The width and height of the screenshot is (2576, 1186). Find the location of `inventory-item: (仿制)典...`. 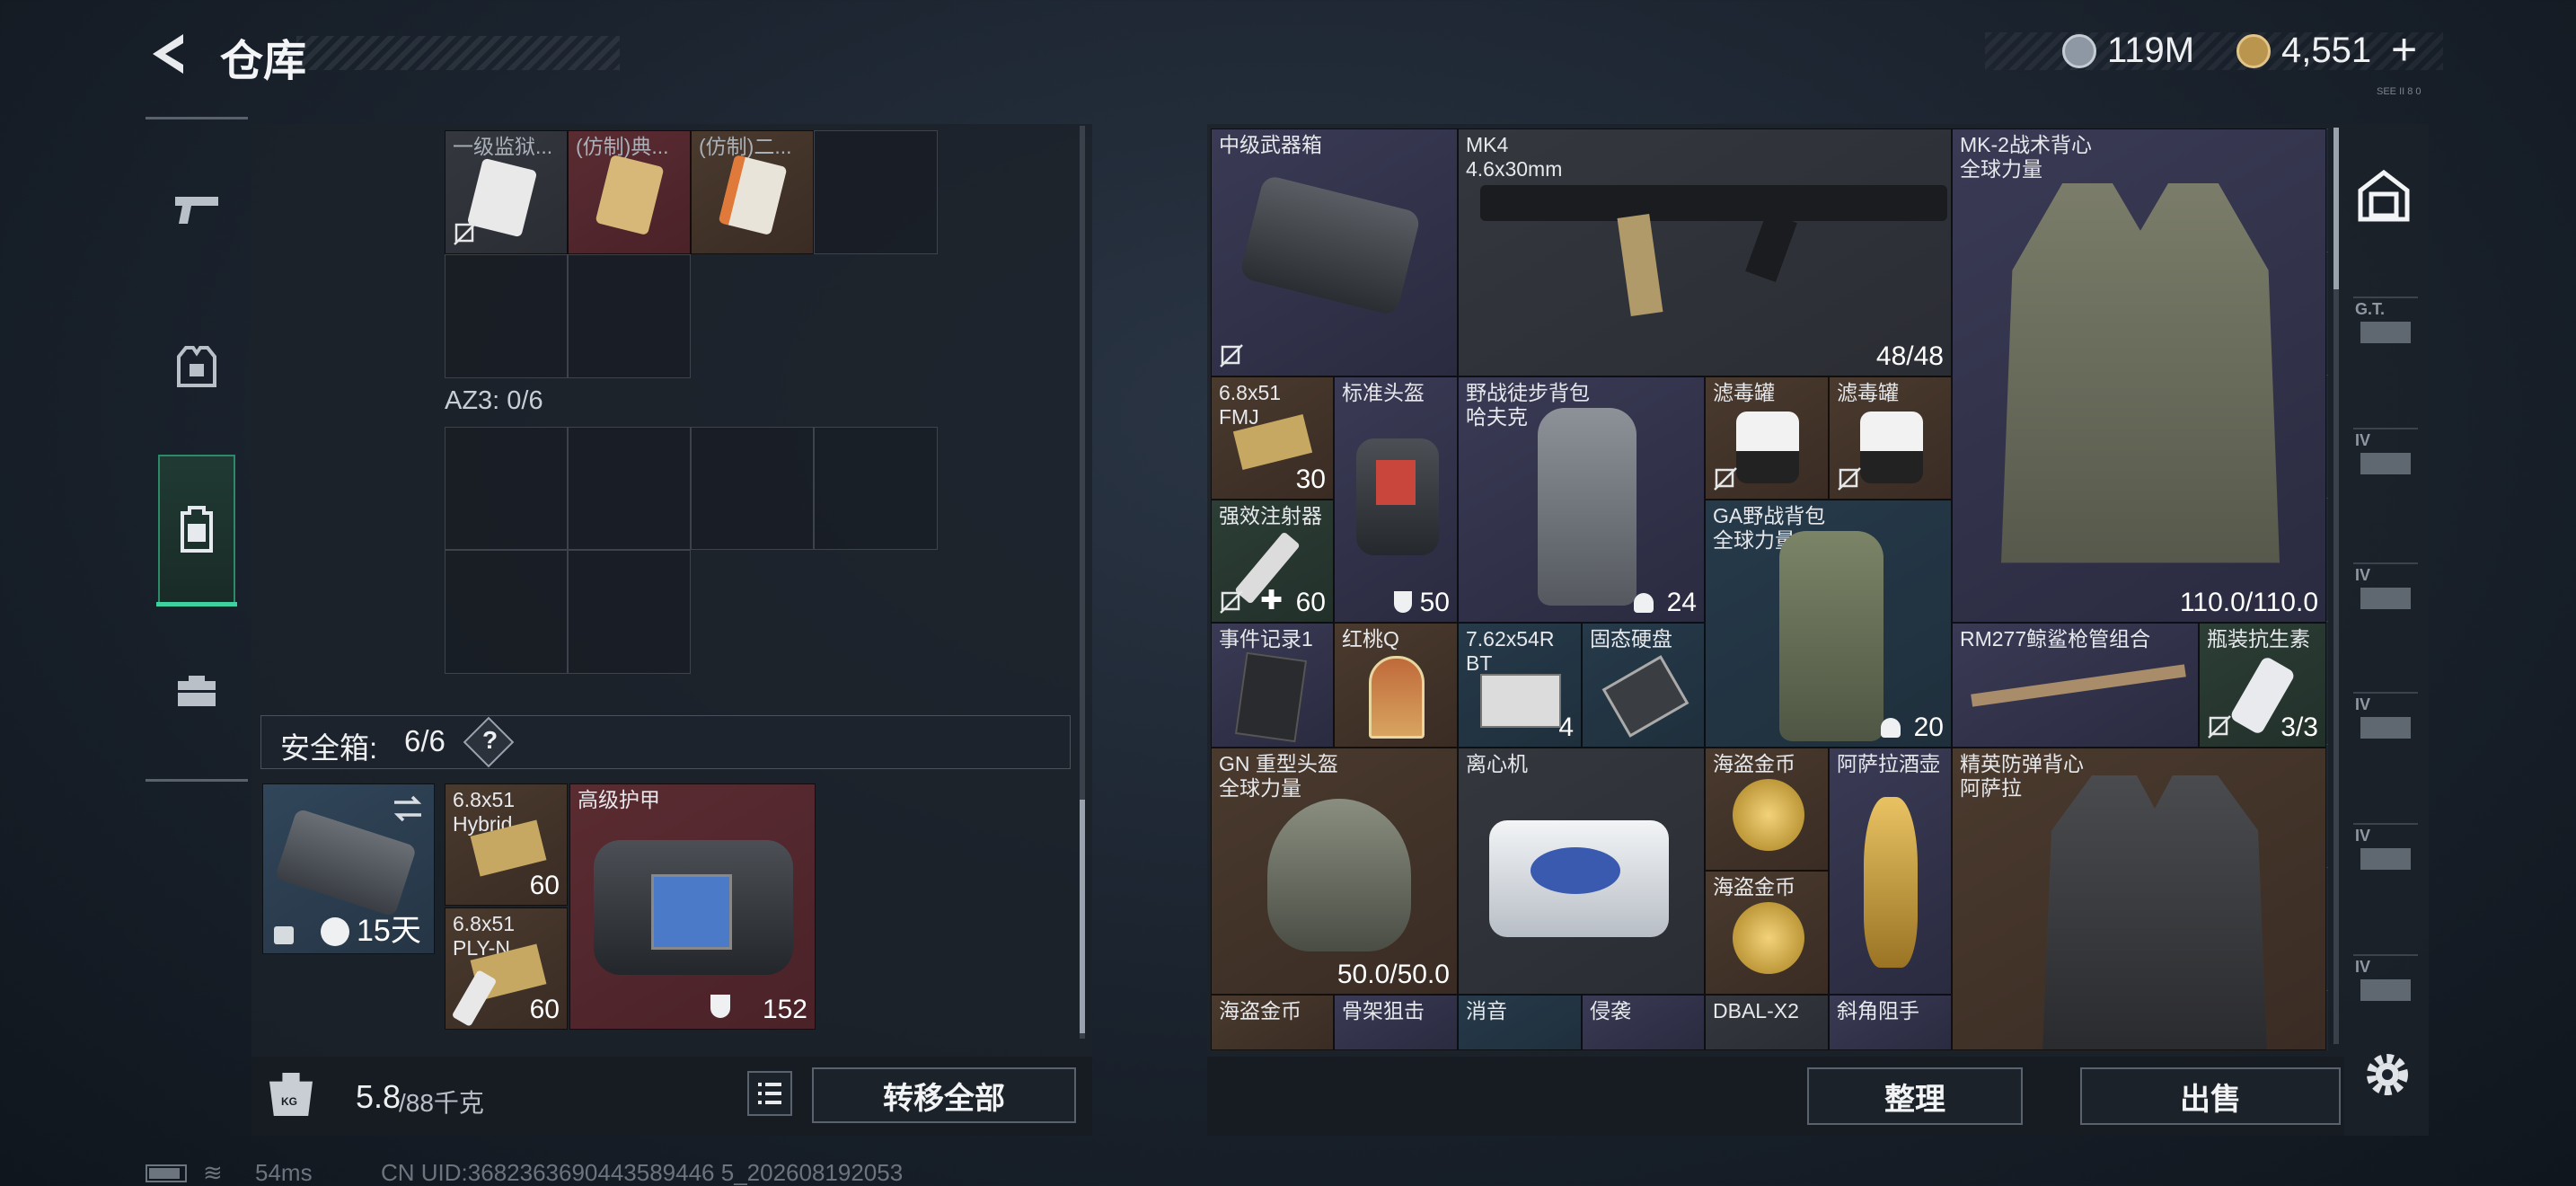

inventory-item: (仿制)典... is located at coordinates (629, 192).